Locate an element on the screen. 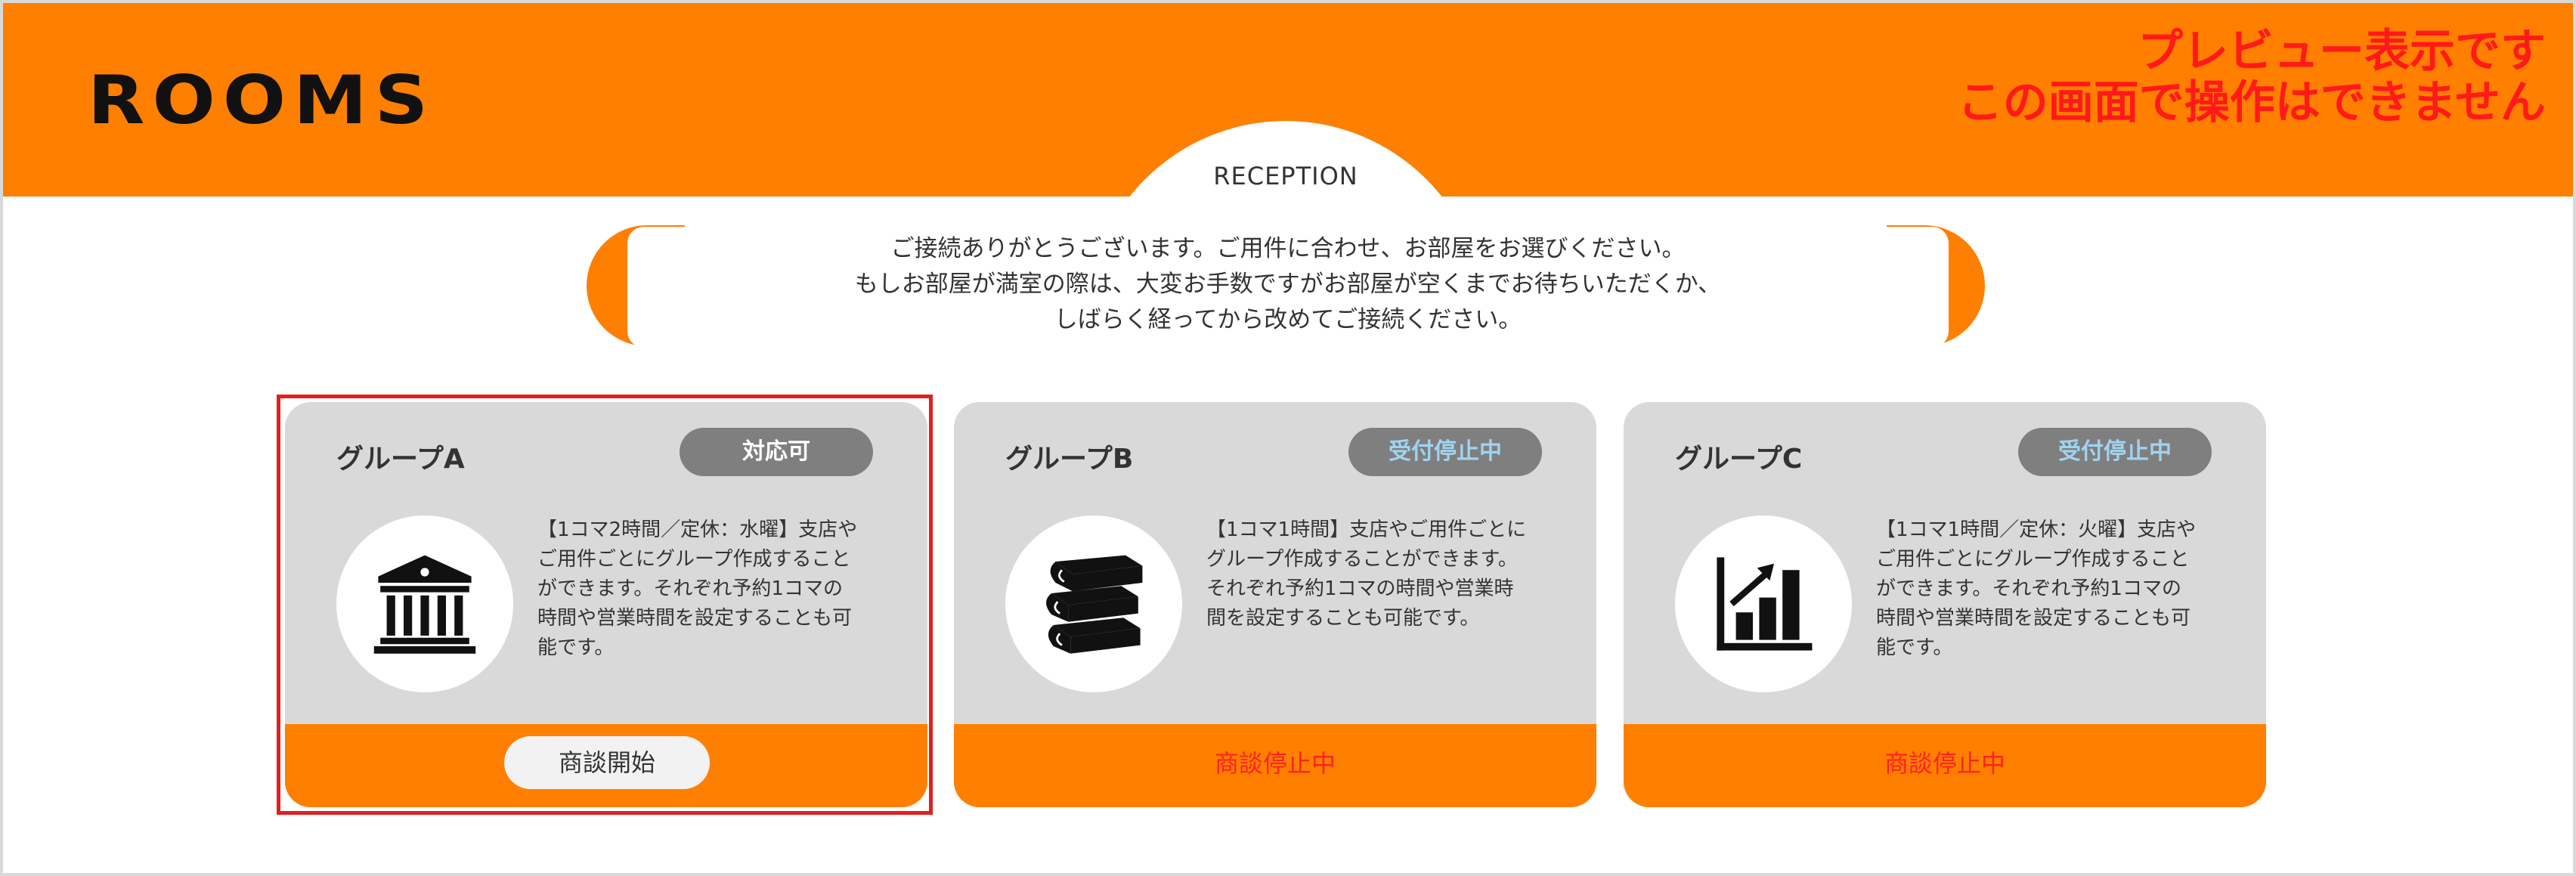 The height and width of the screenshot is (876, 2576). selected-group-highlight is located at coordinates (605, 605).